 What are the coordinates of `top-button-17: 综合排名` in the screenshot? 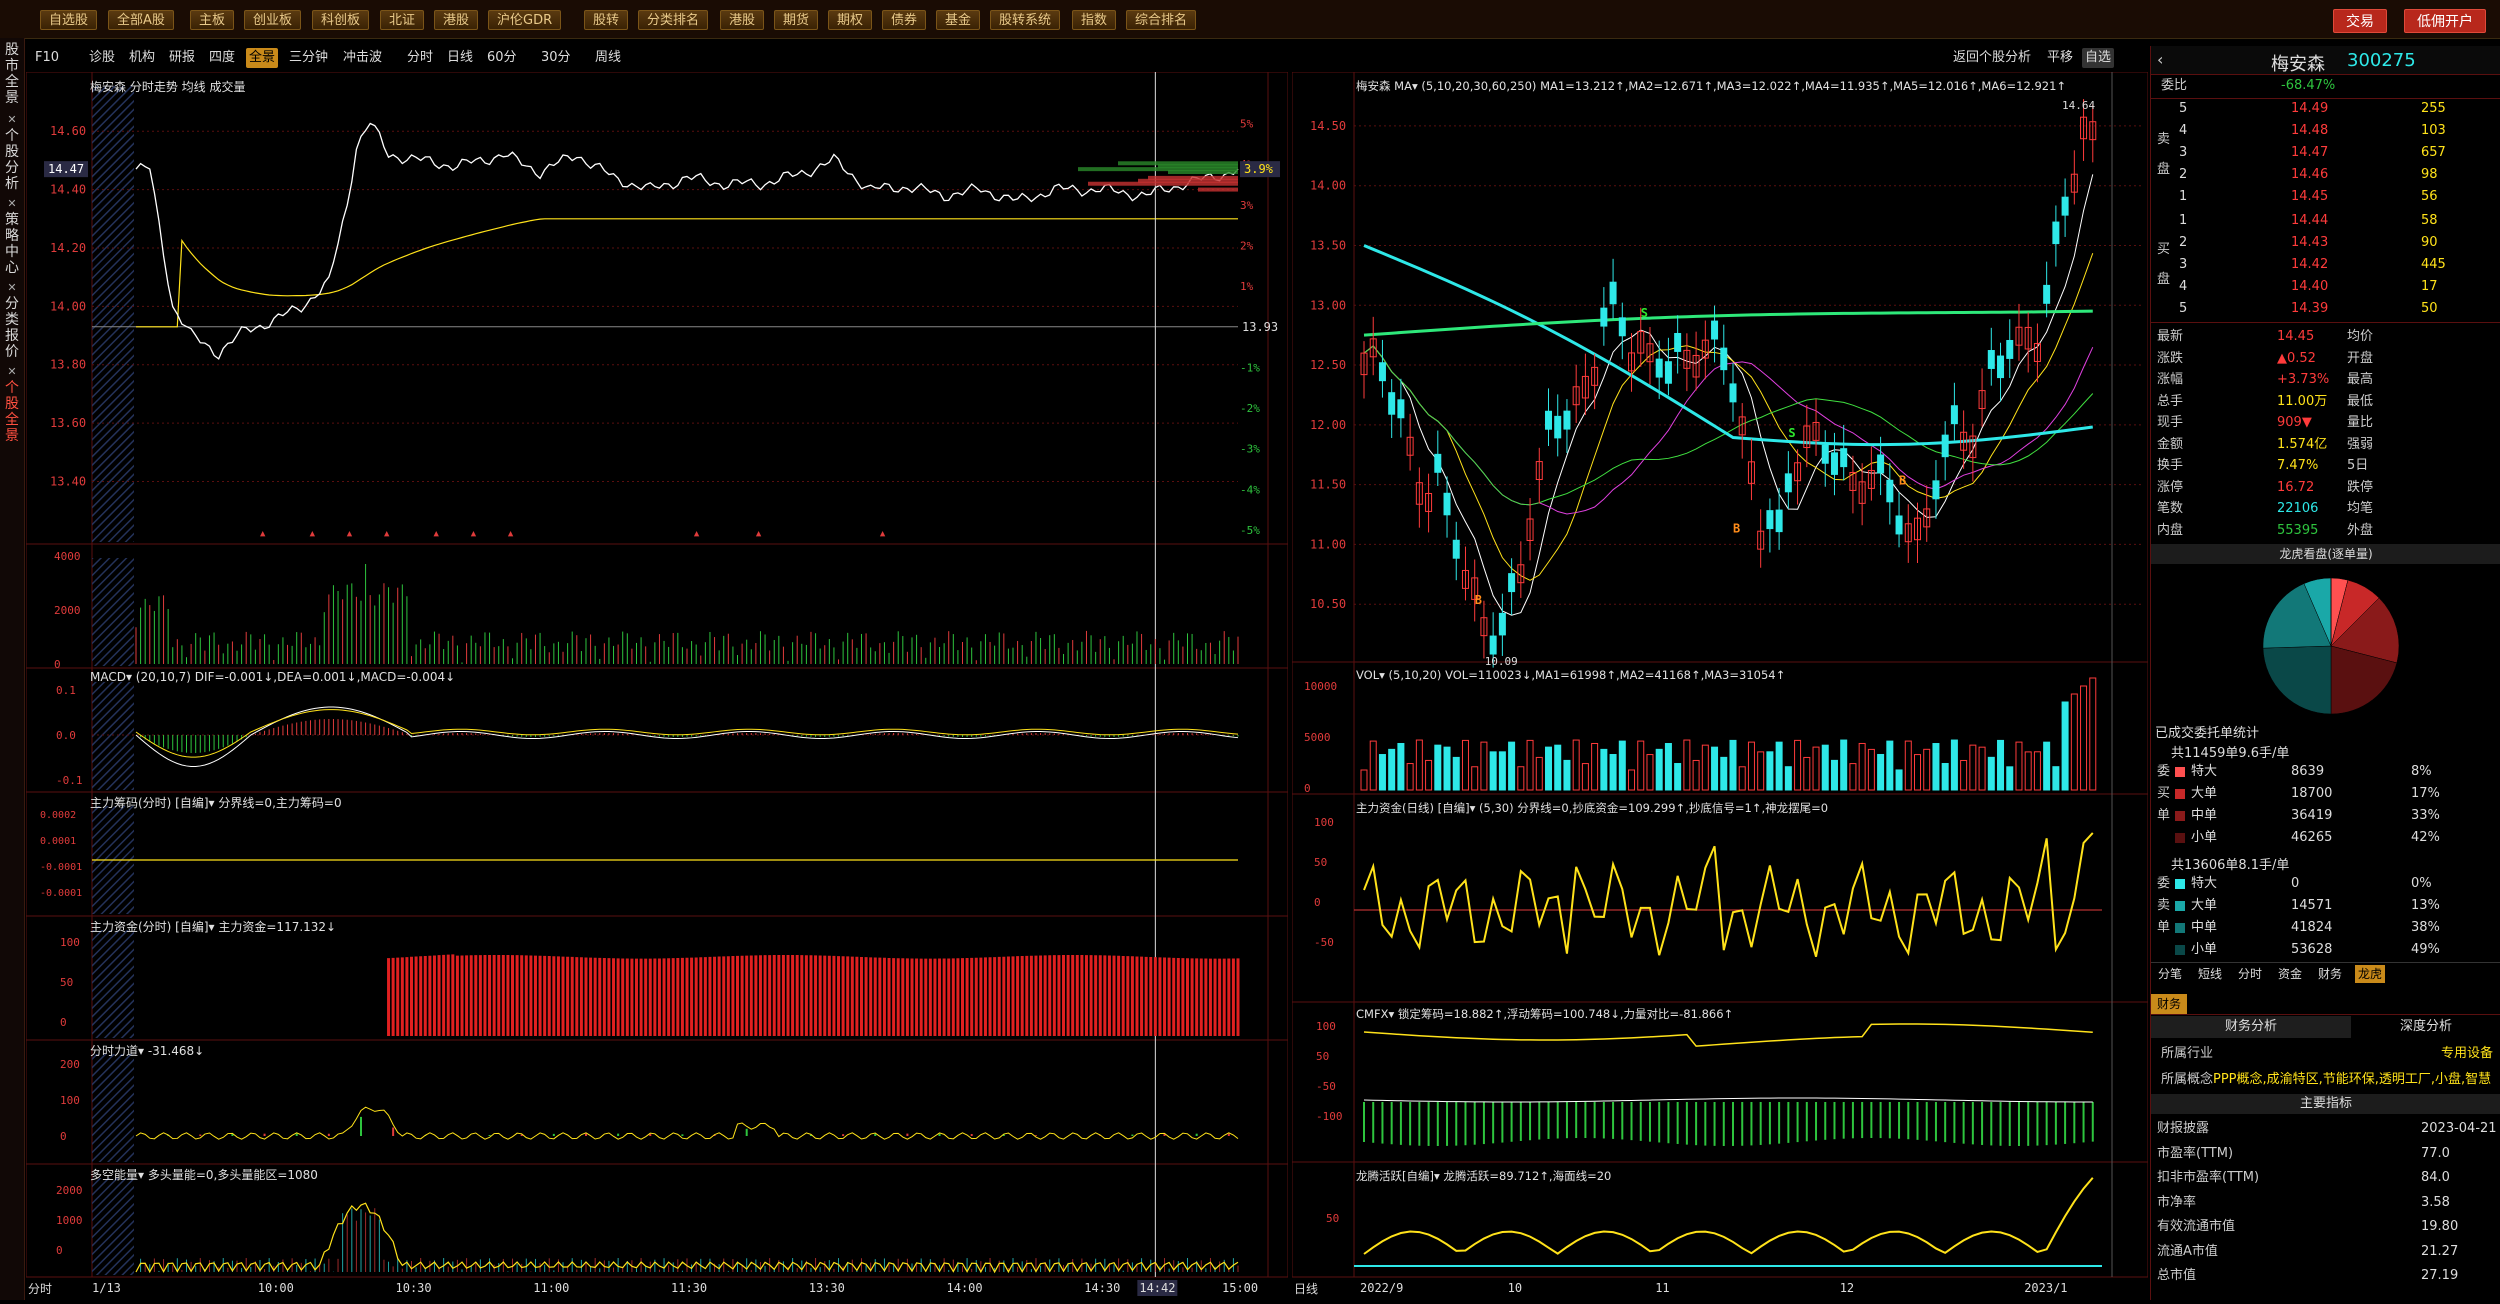 It's located at (1161, 20).